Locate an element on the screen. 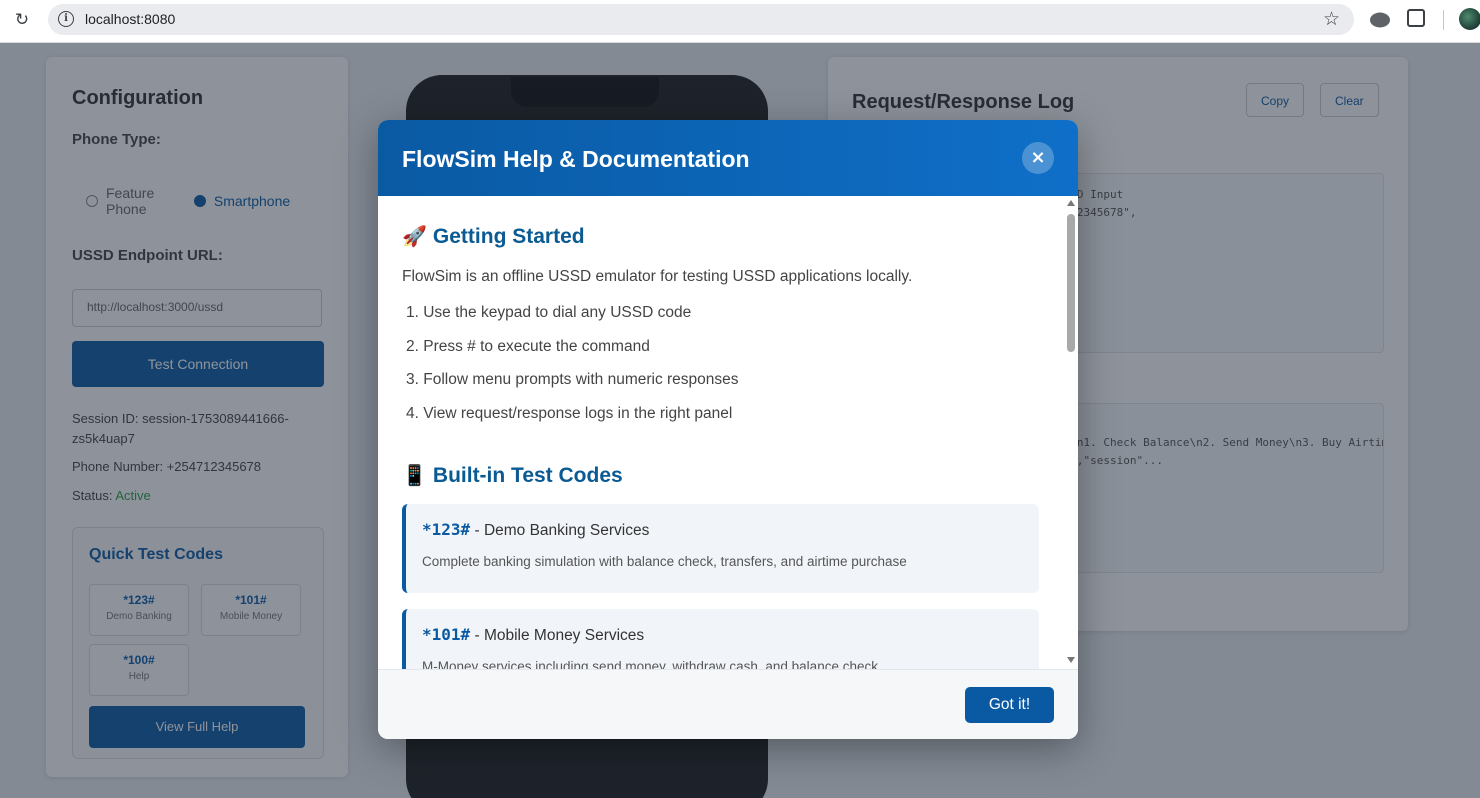  scroll-up-arrow-icon is located at coordinates (1071, 203).